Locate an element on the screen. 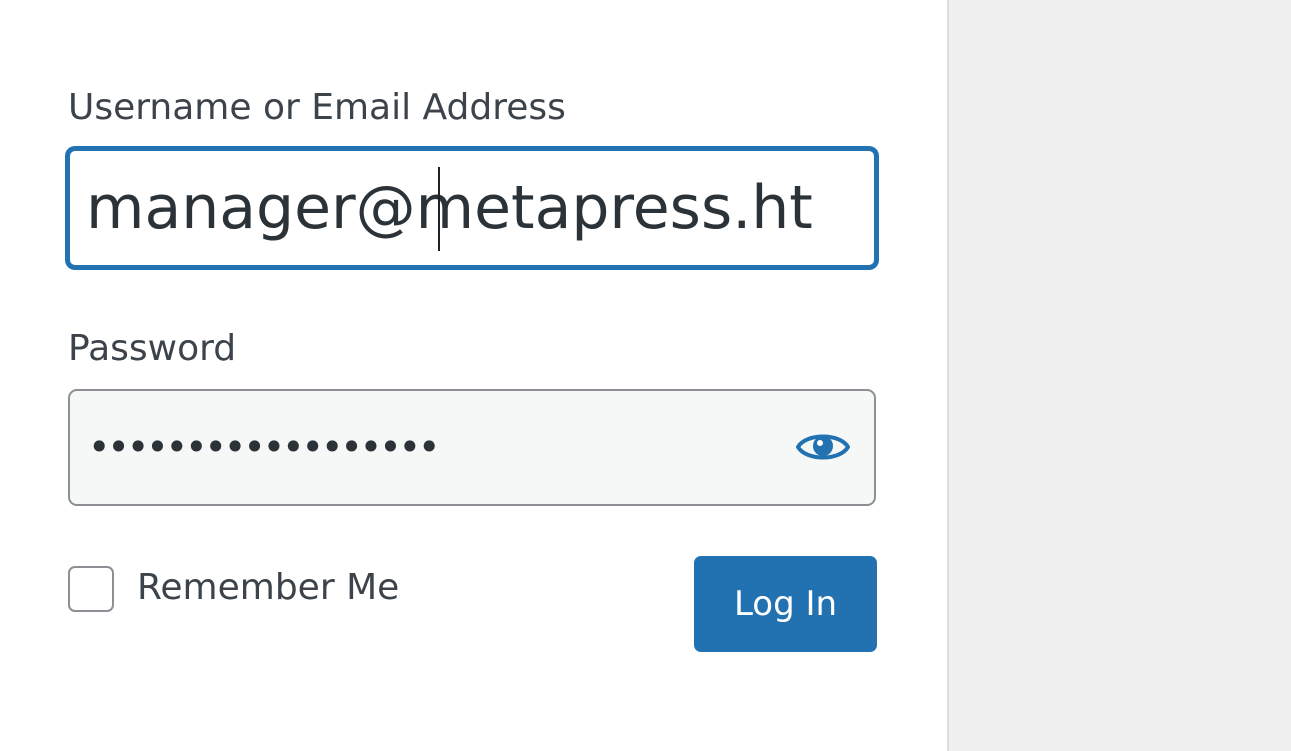 This screenshot has height=751, width=1291. eye-icon is located at coordinates (823, 447).